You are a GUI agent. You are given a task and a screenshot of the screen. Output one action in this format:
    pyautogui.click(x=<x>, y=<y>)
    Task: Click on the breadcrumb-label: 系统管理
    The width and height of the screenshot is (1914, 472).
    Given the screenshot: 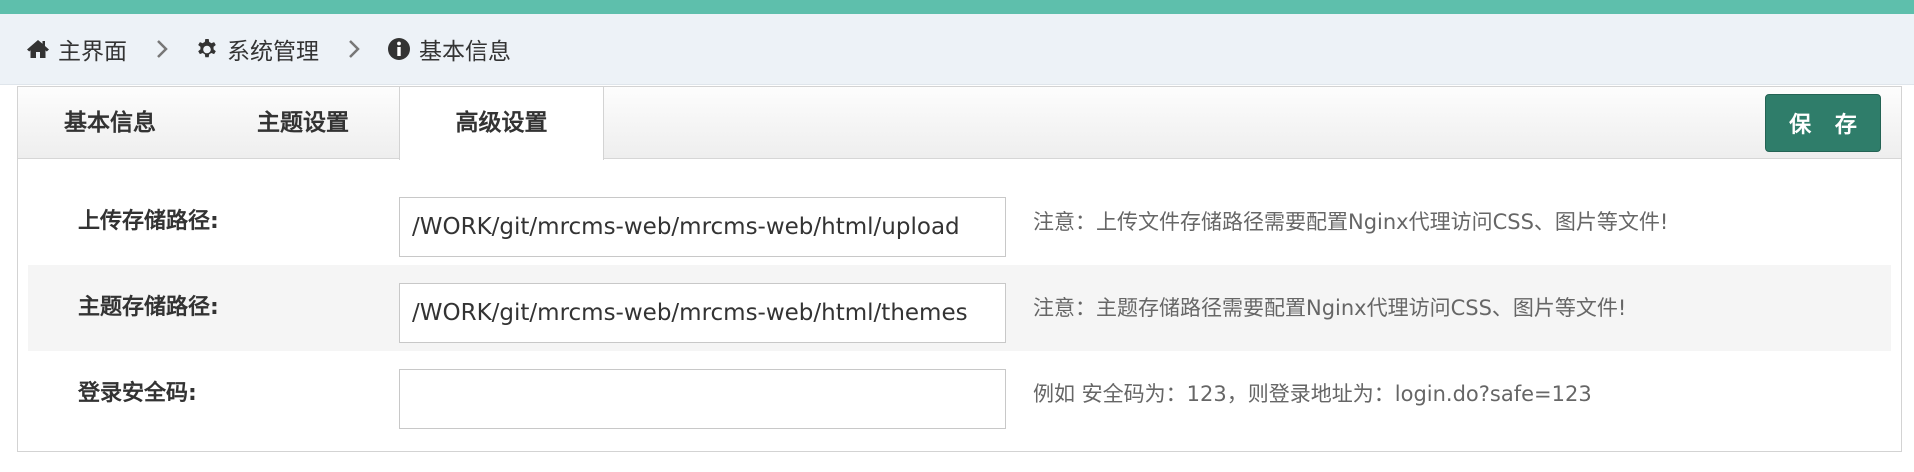 What is the action you would take?
    pyautogui.click(x=273, y=52)
    